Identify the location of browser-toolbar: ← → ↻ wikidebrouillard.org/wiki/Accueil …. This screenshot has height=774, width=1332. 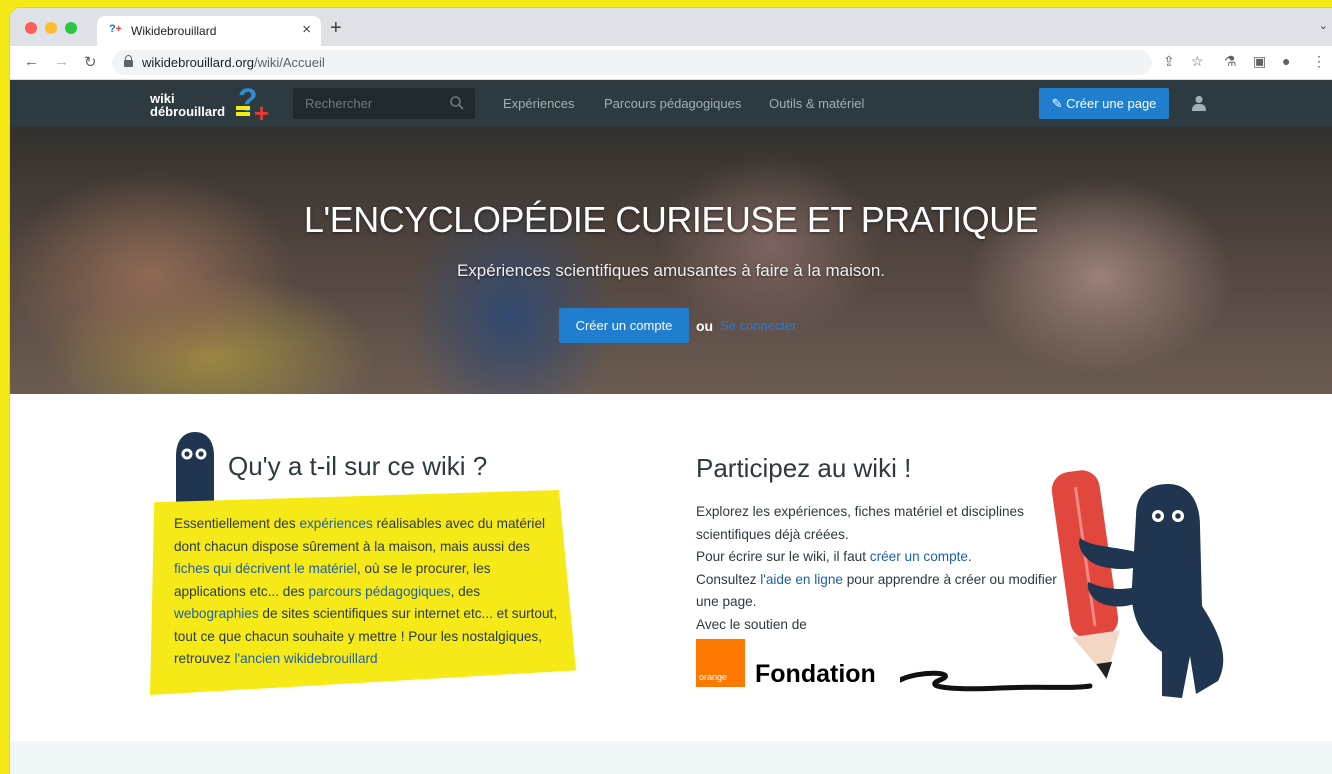
(671, 63).